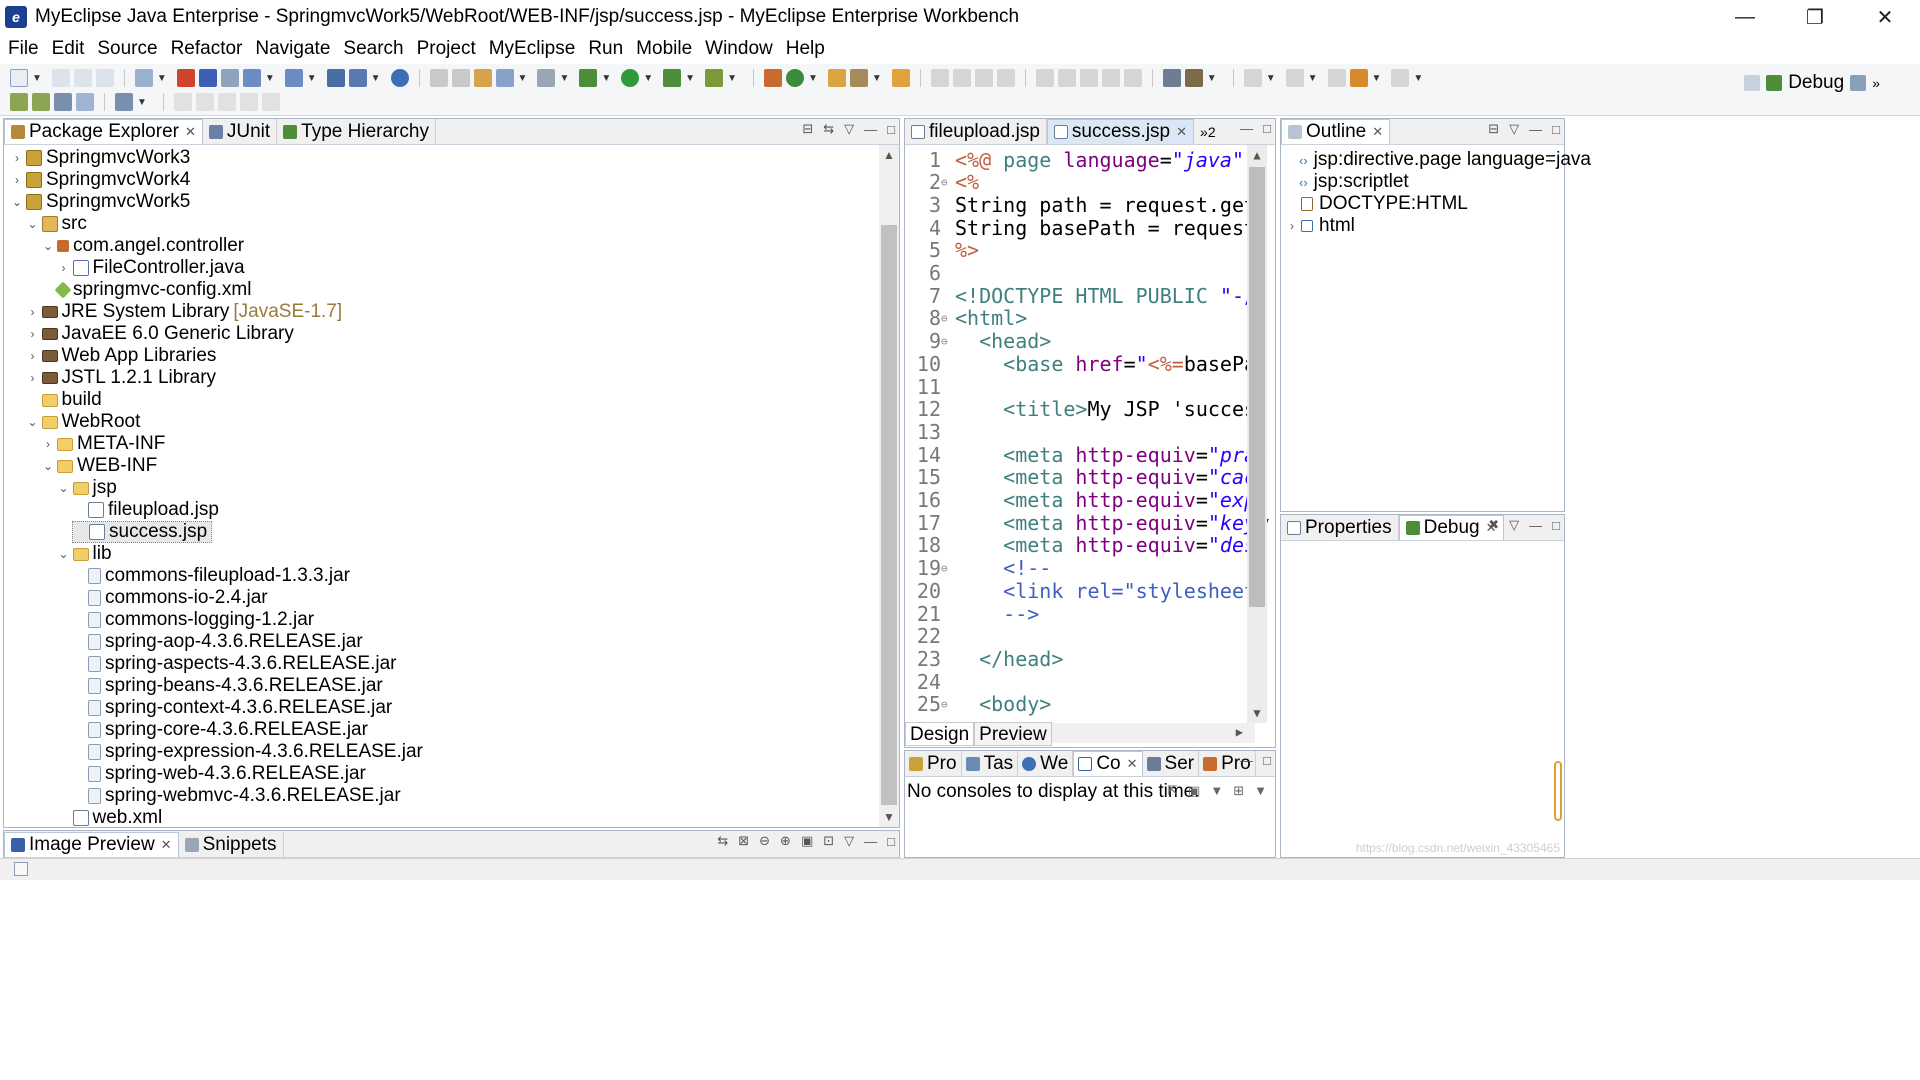 Image resolution: width=1920 pixels, height=1080 pixels. What do you see at coordinates (64, 400) in the screenshot?
I see `tree-item: build` at bounding box center [64, 400].